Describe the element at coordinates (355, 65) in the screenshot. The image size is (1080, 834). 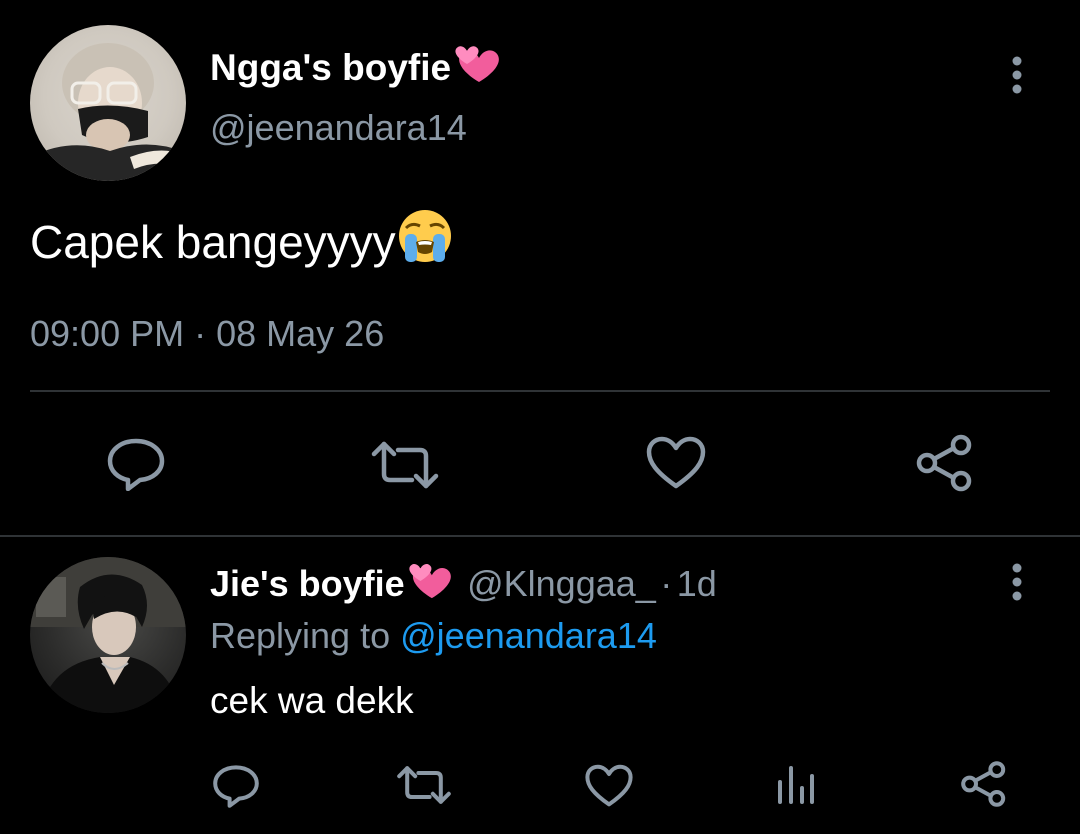
I see `display-name: Ngga's boyfie` at that location.